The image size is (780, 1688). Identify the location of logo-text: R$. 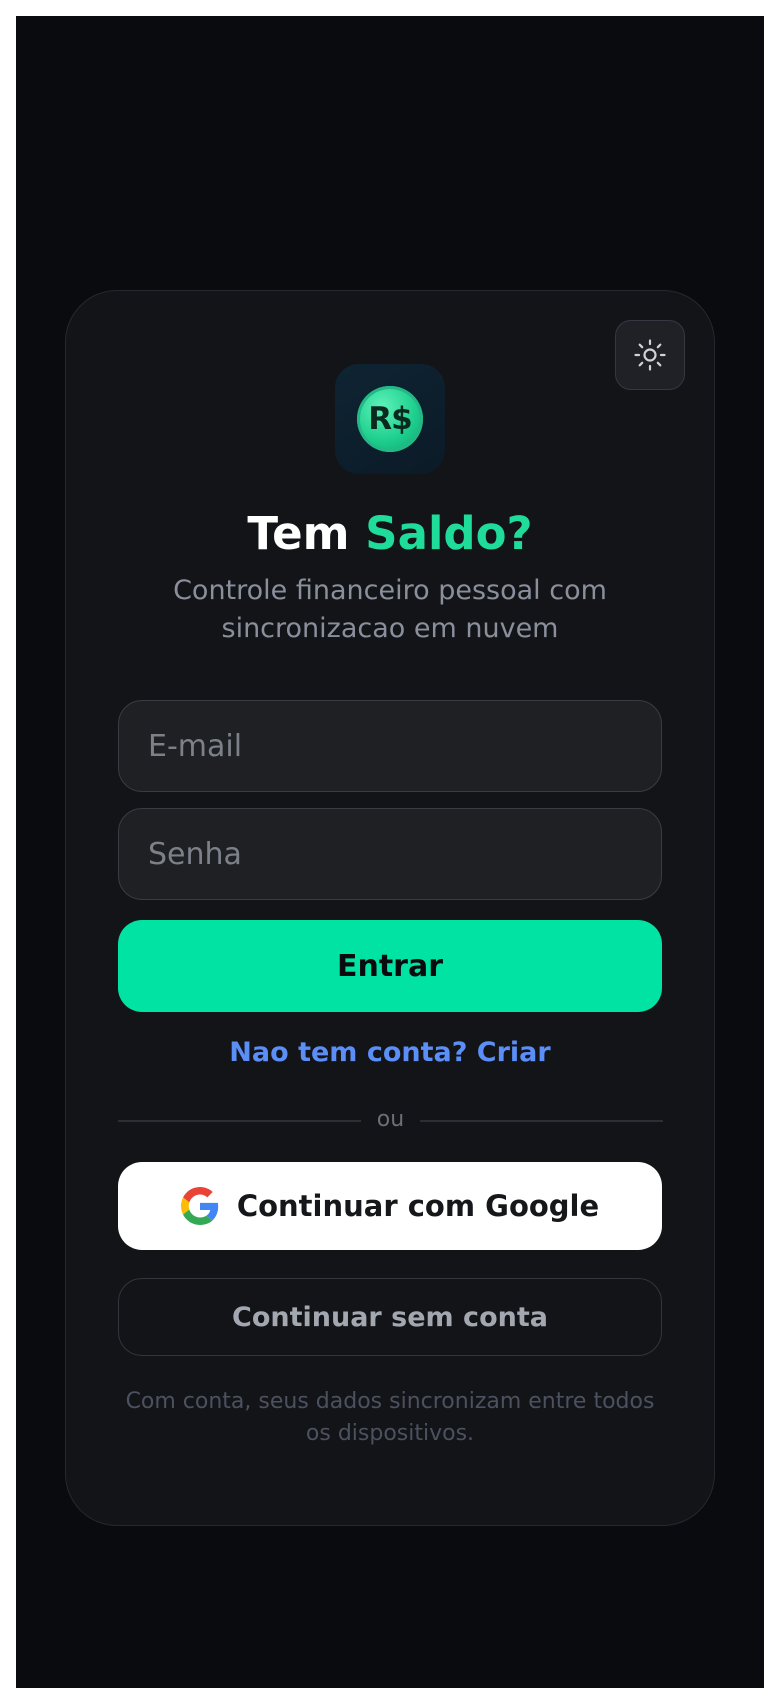
(390, 419).